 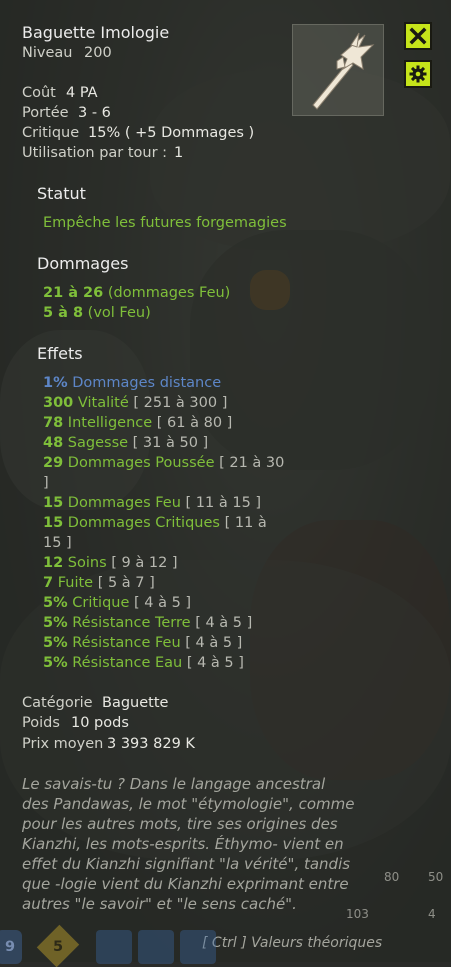 I want to click on weight-value: 10 pods, so click(x=100, y=723).